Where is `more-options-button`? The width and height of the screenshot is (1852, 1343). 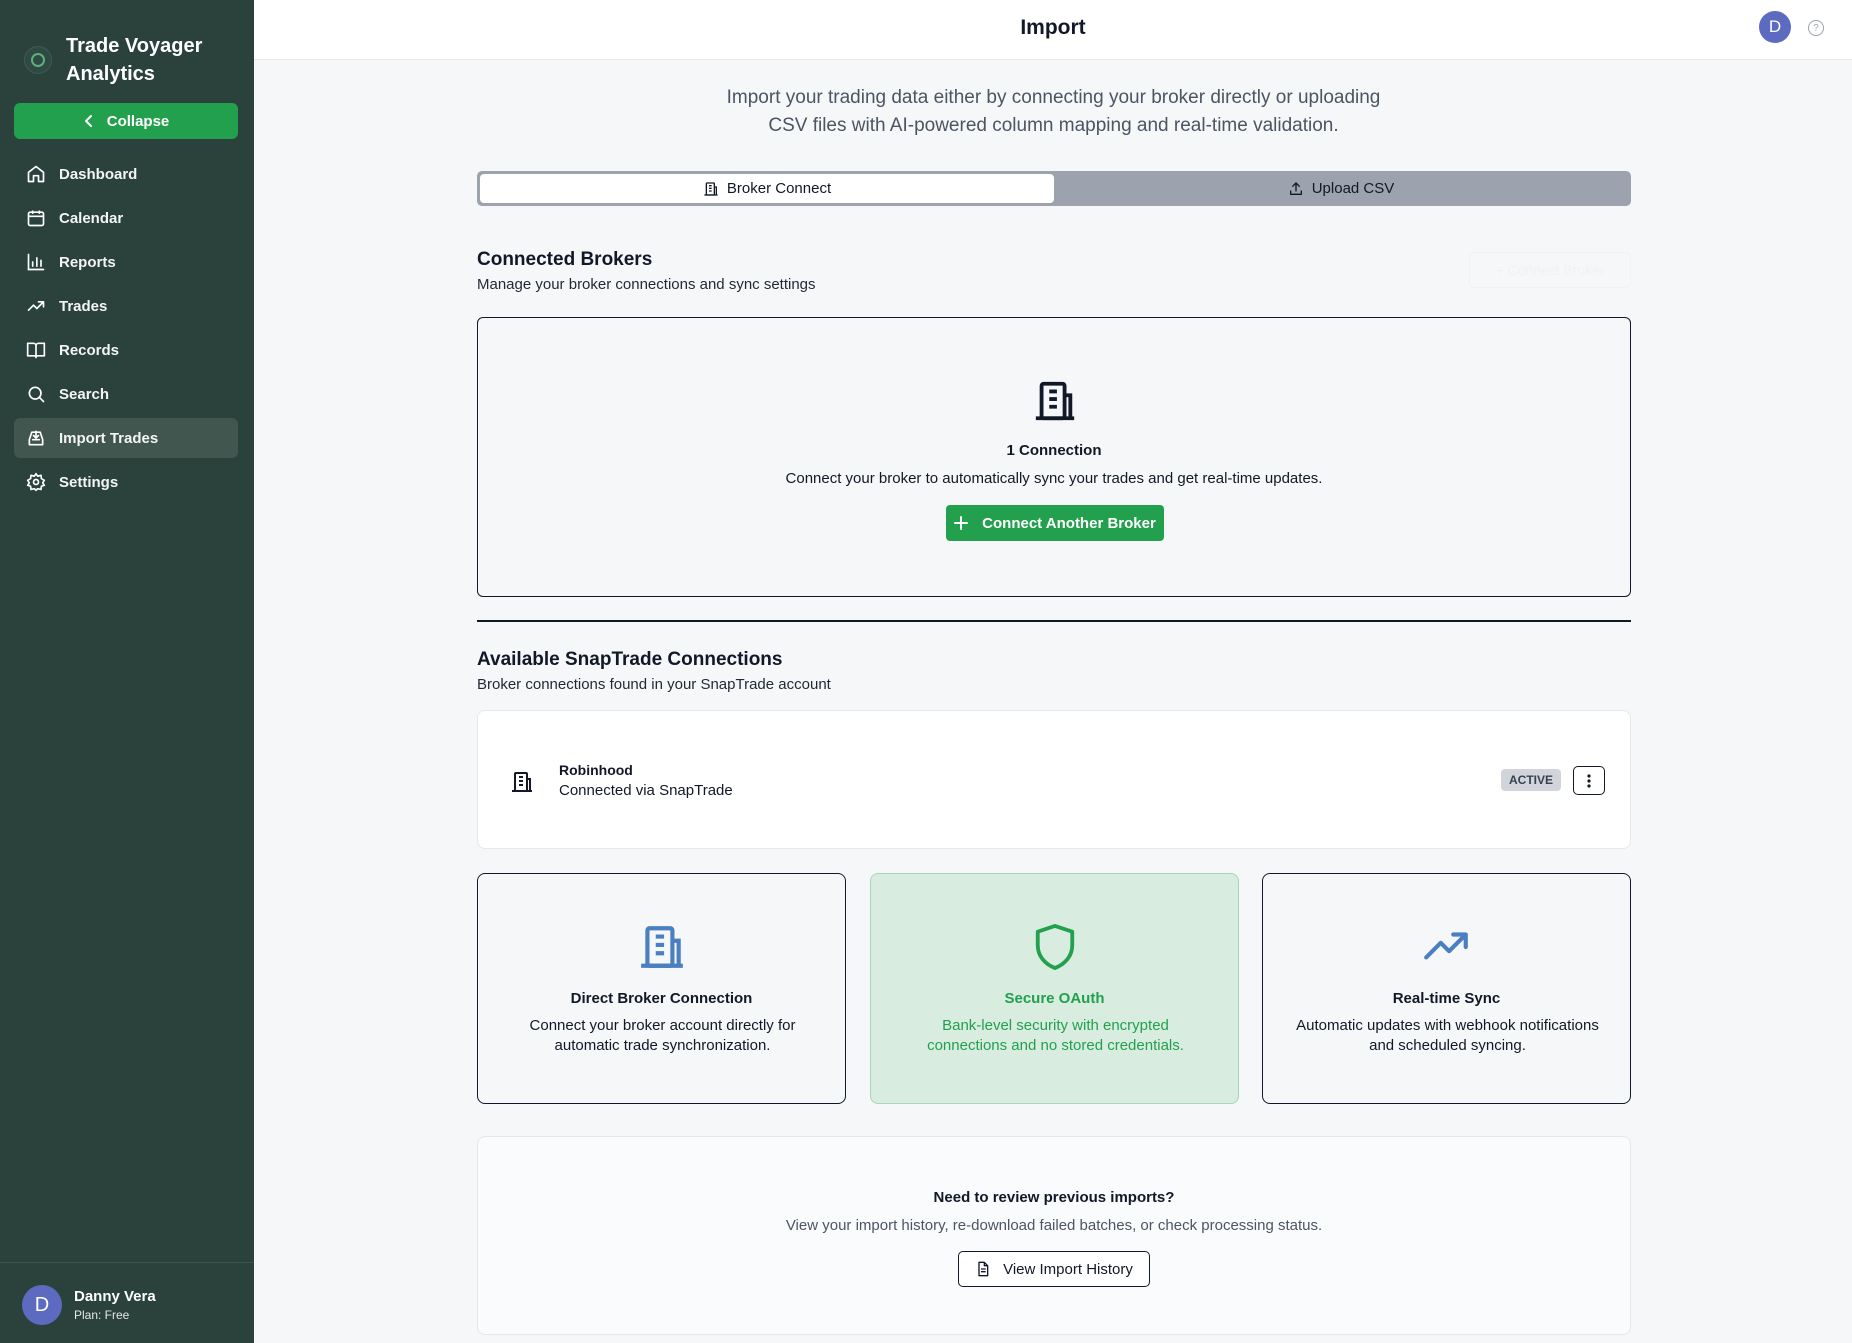 more-options-button is located at coordinates (1589, 780).